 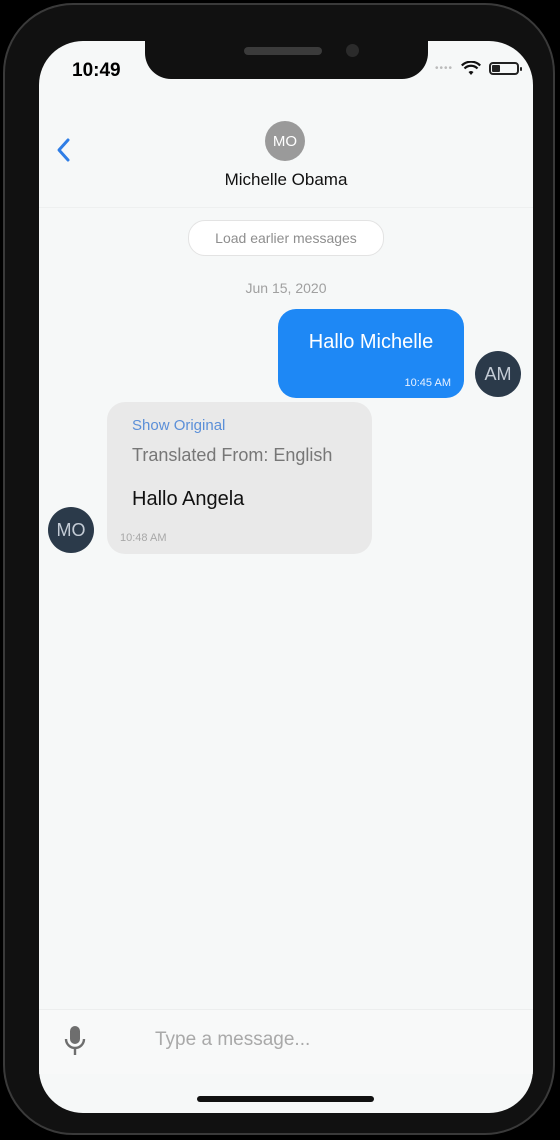 What do you see at coordinates (63, 150) in the screenshot?
I see `chevron-left-icon` at bounding box center [63, 150].